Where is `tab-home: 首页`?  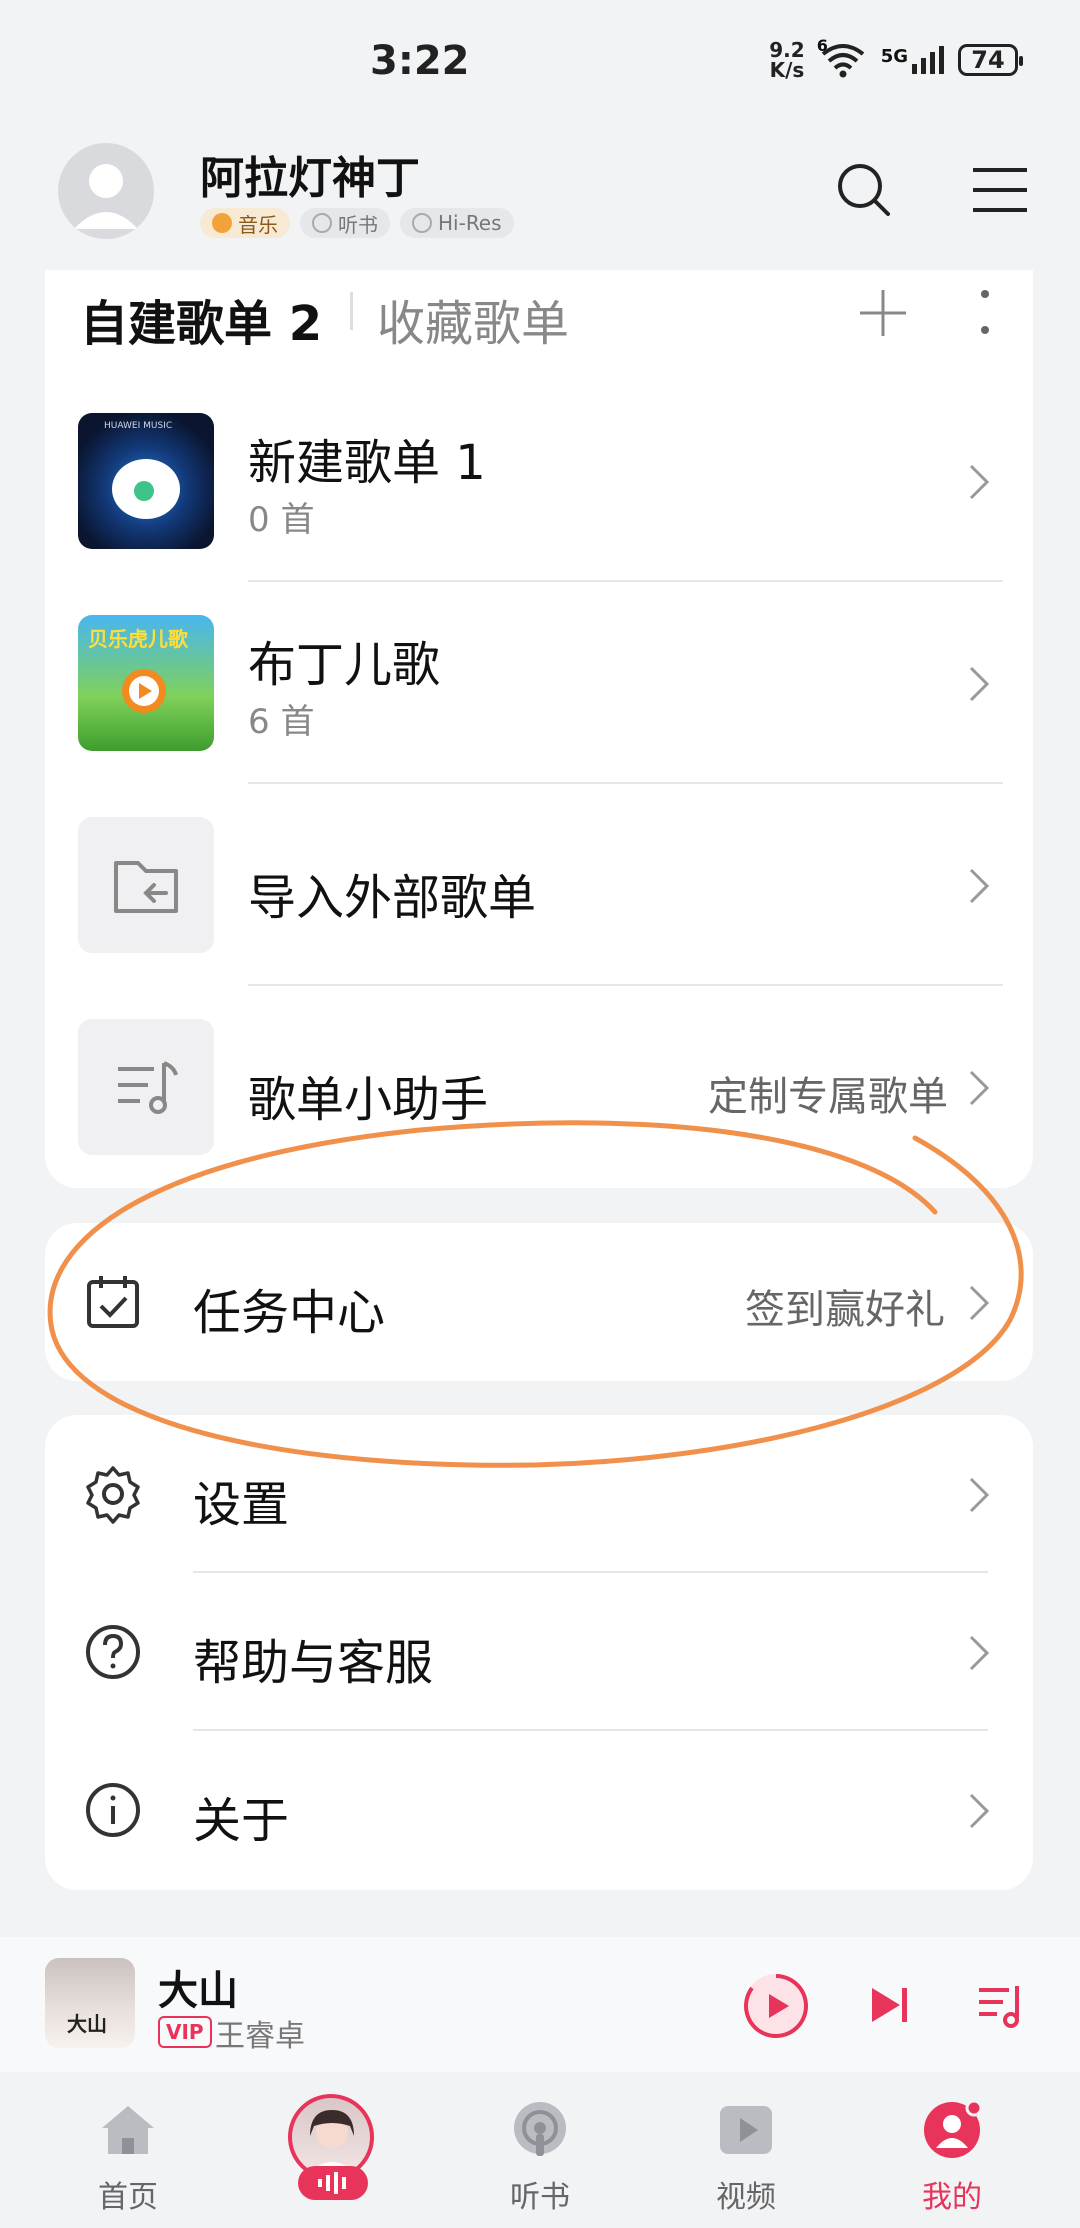
tab-home: 首页 is located at coordinates (128, 2150).